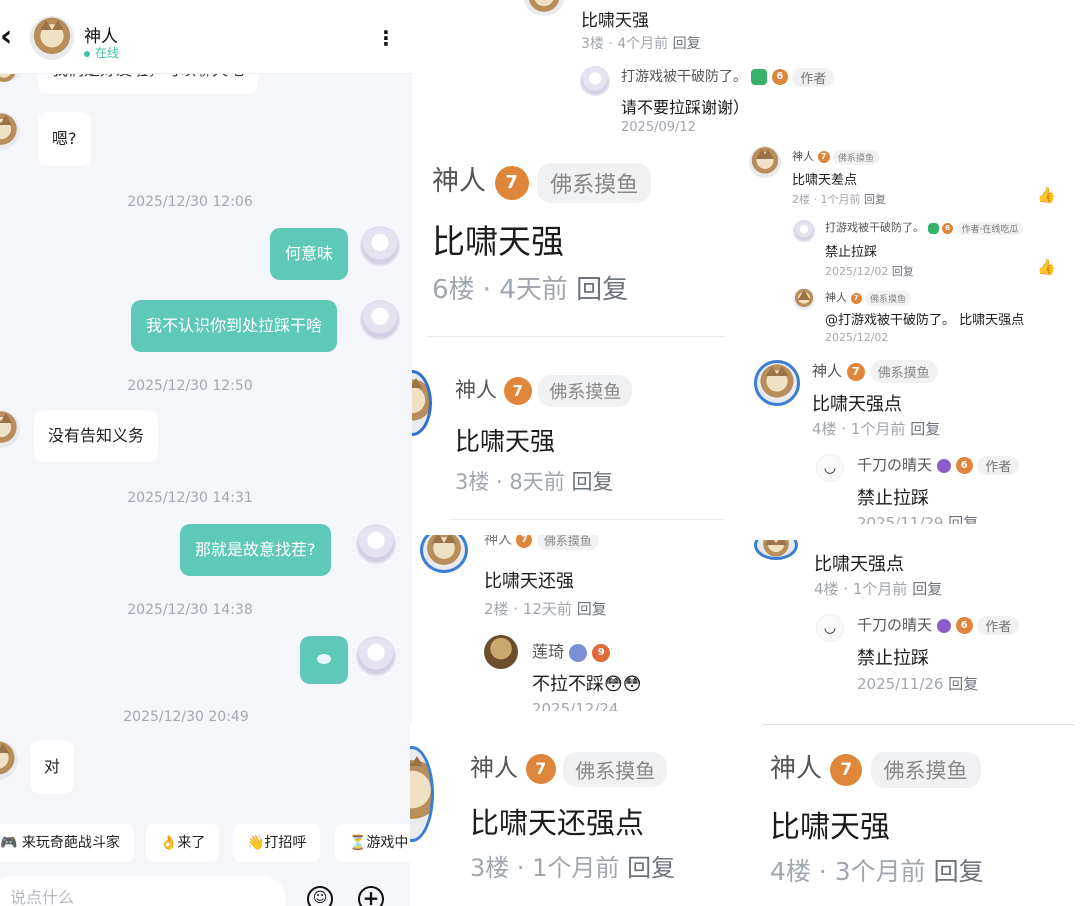 Image resolution: width=1080 pixels, height=906 pixels. I want to click on message-timestamp: 2025/12/30 14:38, so click(190, 610).